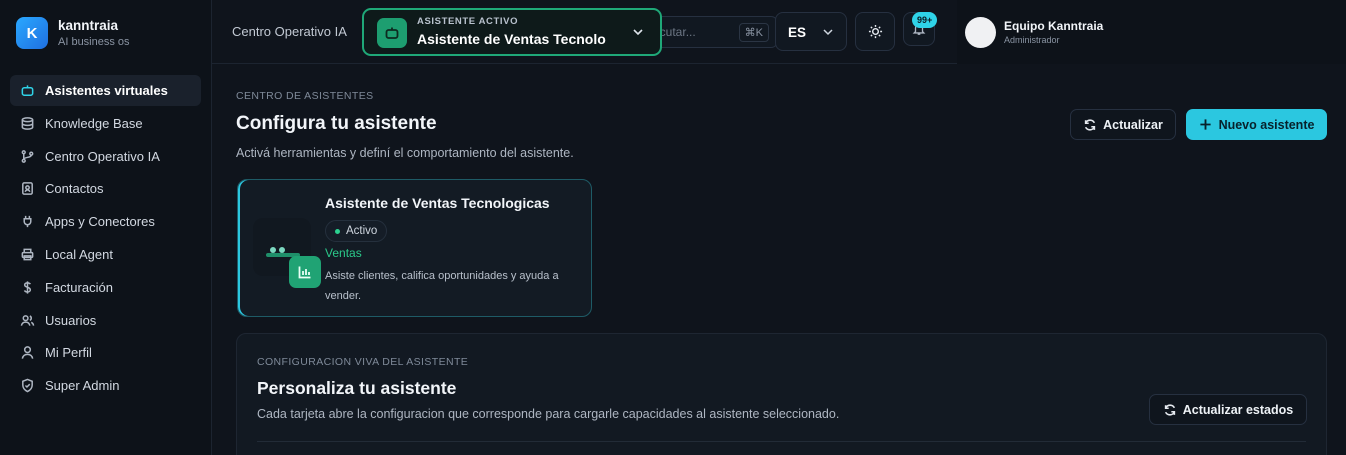 The height and width of the screenshot is (455, 1346). I want to click on sidebar-item-mi-perfil: Mi Perfil, so click(105, 352).